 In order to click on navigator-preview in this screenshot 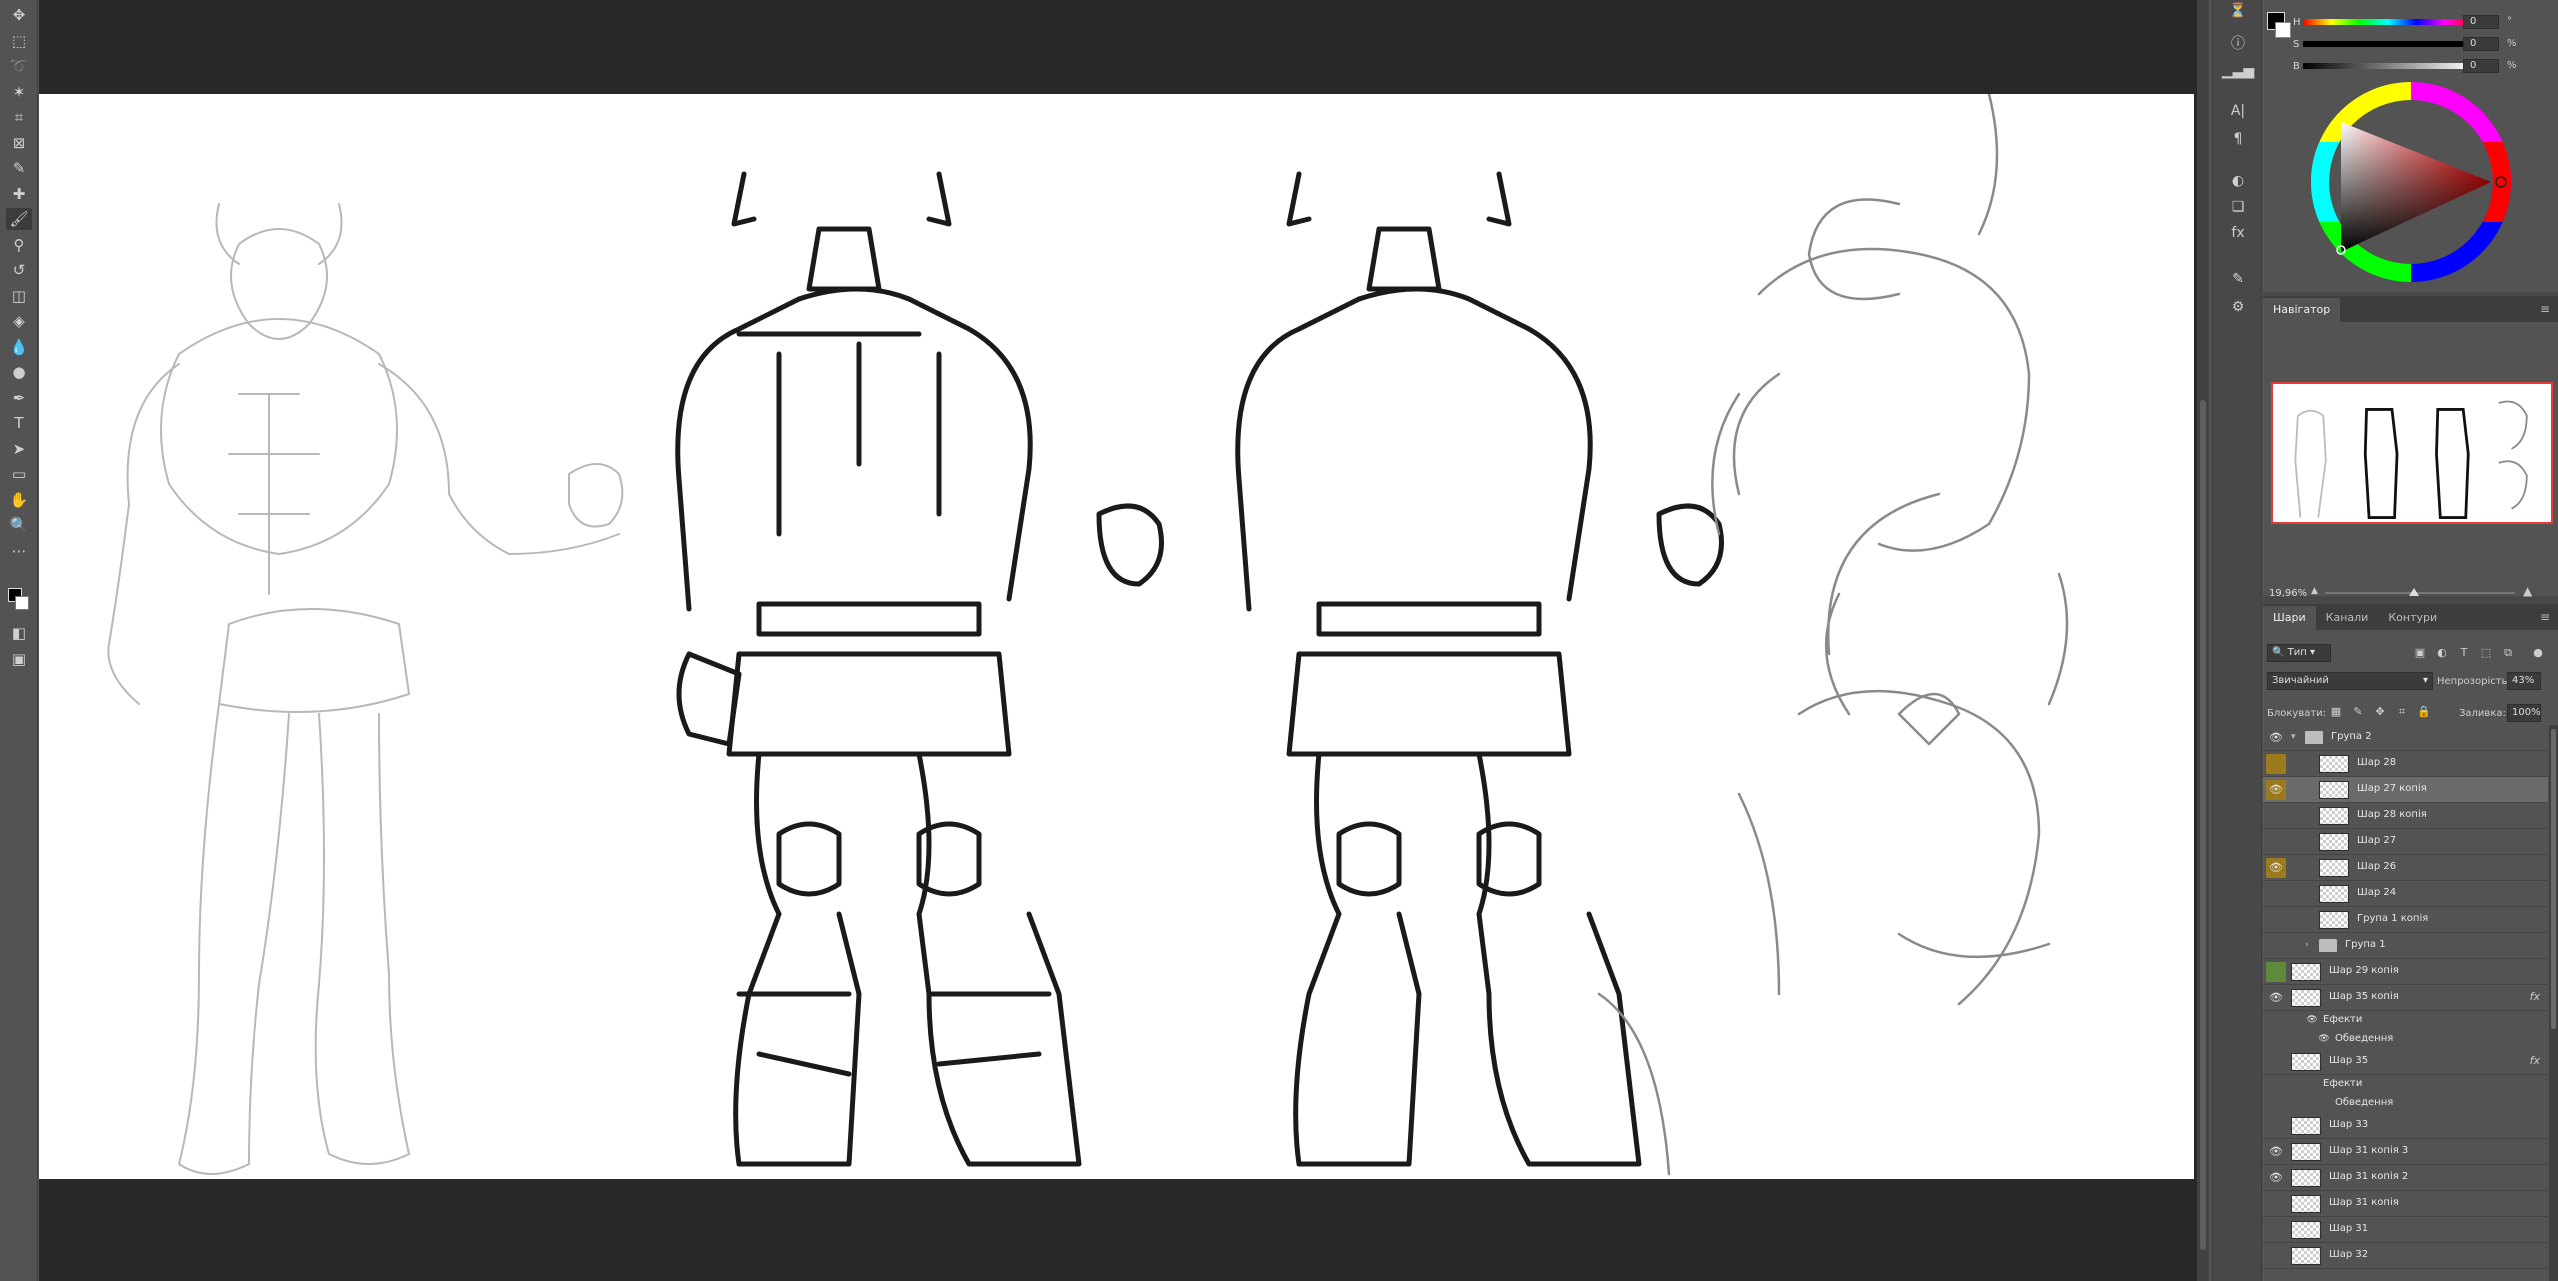, I will do `click(2412, 453)`.